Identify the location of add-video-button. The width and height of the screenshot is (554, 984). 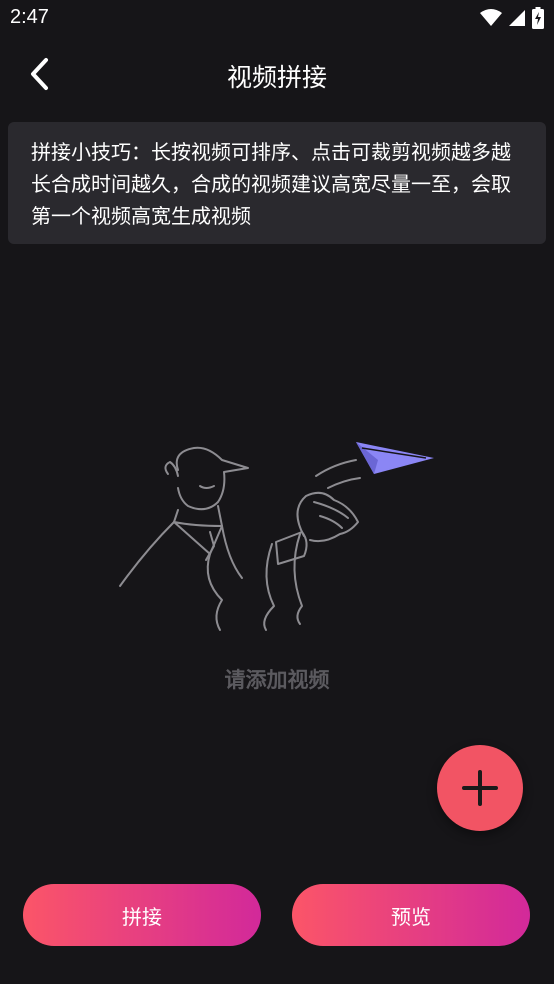
(480, 788).